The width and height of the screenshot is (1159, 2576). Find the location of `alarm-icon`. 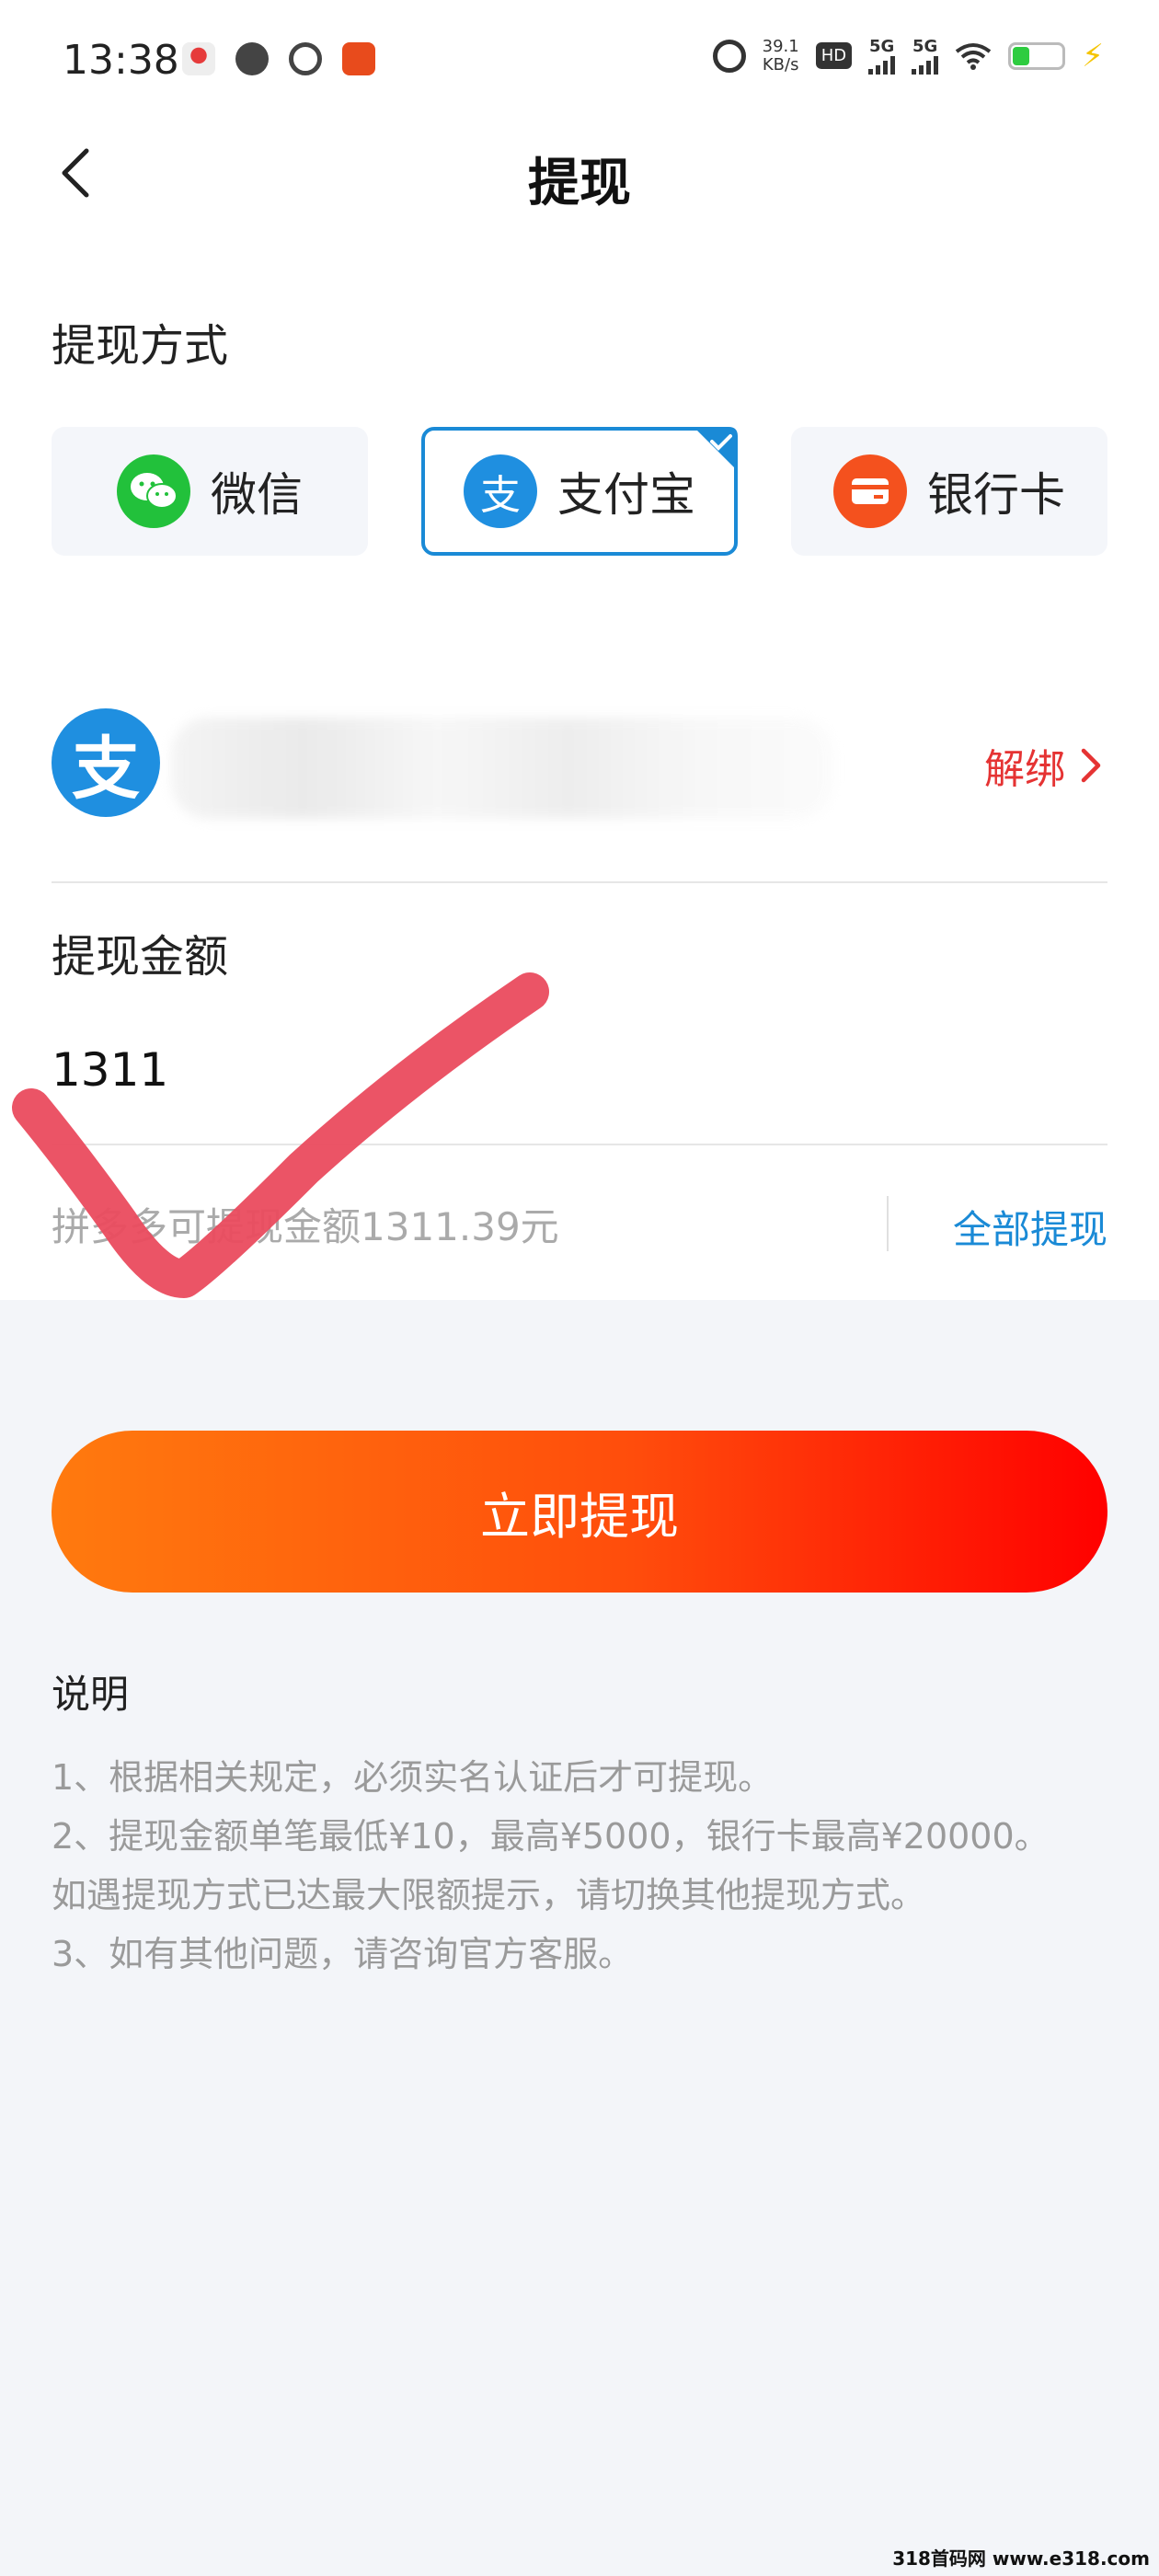

alarm-icon is located at coordinates (729, 56).